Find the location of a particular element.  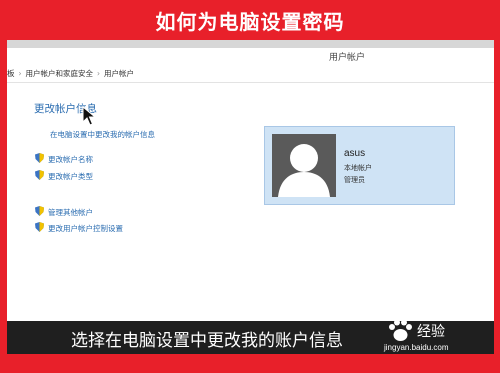

user-silhouette-icon is located at coordinates (304, 165).